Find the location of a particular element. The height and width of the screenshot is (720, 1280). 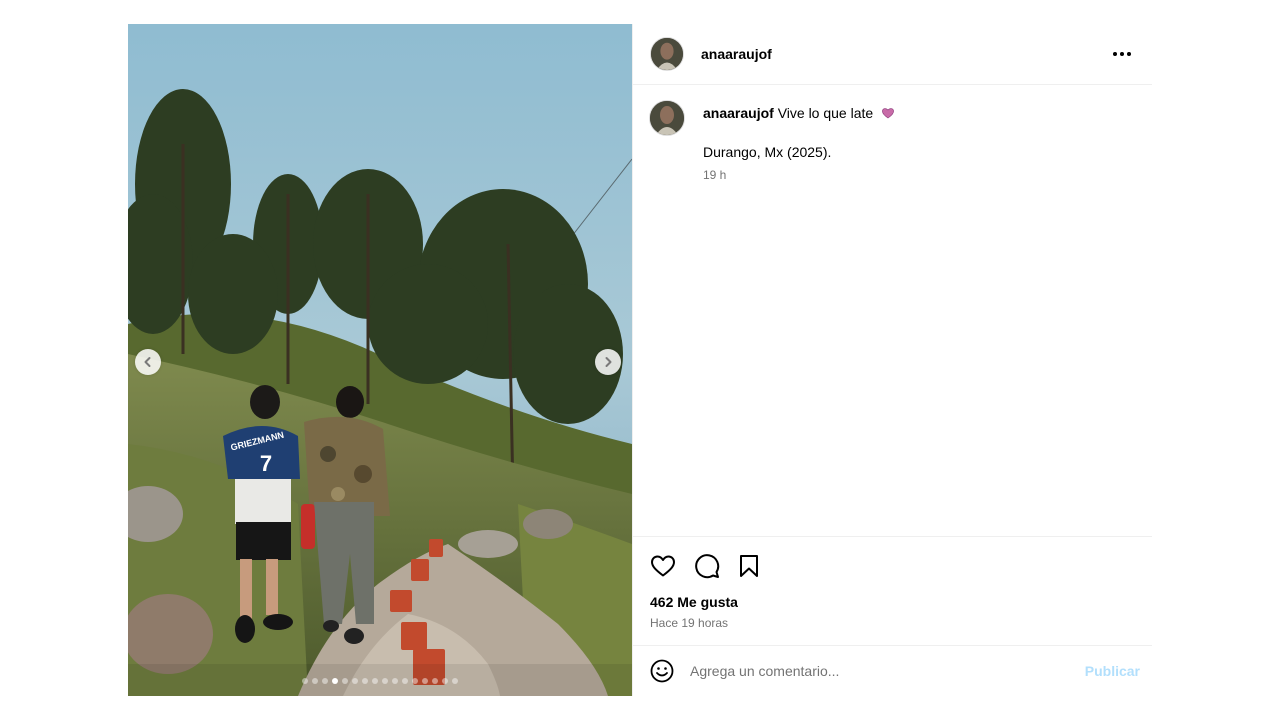

more-dots-icon is located at coordinates (1122, 54).